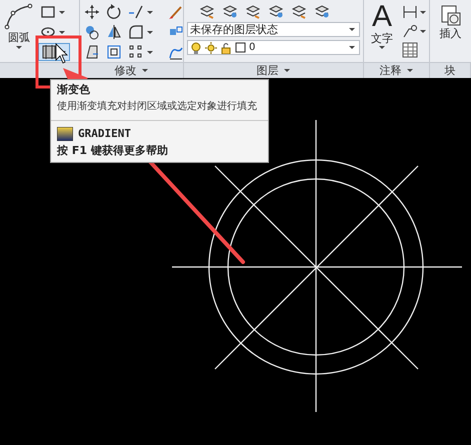  Describe the element at coordinates (382, 32) in the screenshot. I see `text-tool-button: A 文字` at that location.